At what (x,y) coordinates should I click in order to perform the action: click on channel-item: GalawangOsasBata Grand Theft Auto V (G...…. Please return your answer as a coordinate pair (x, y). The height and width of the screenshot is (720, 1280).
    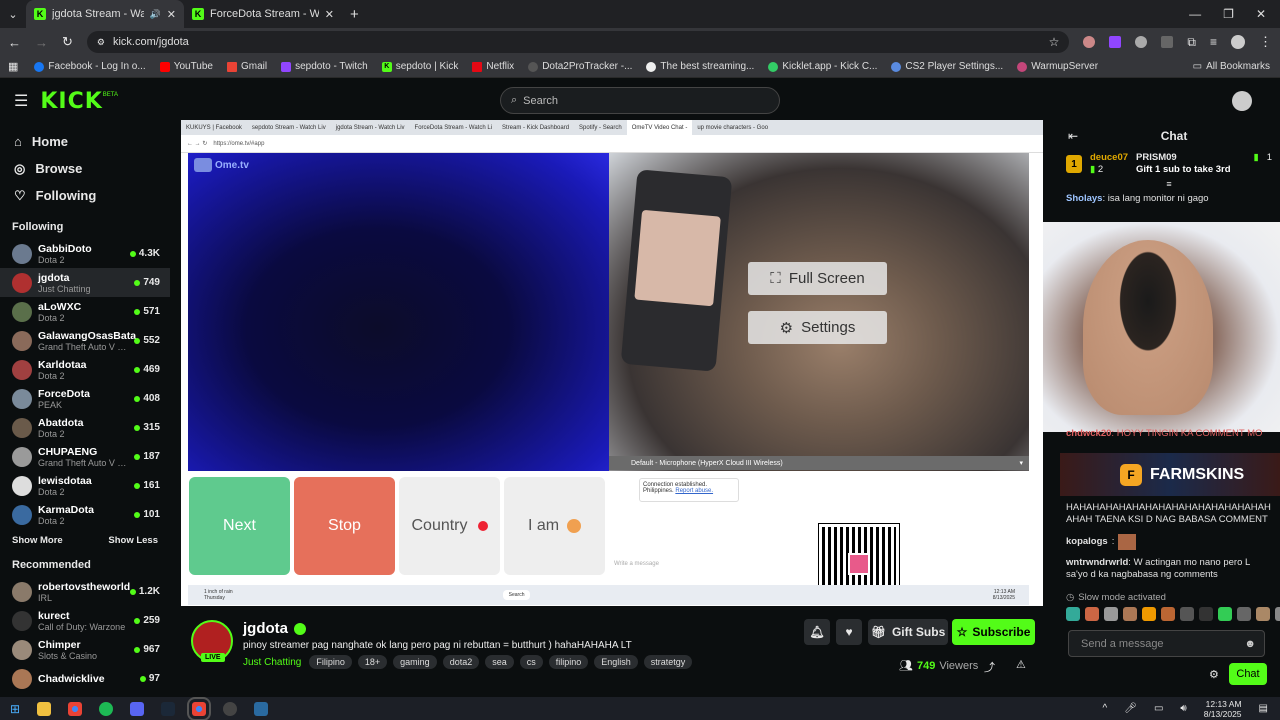
    Looking at the image, I should click on (85, 340).